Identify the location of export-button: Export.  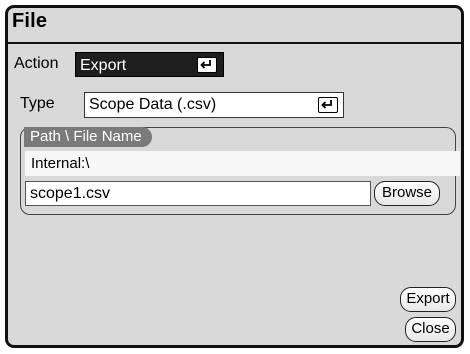
(428, 299).